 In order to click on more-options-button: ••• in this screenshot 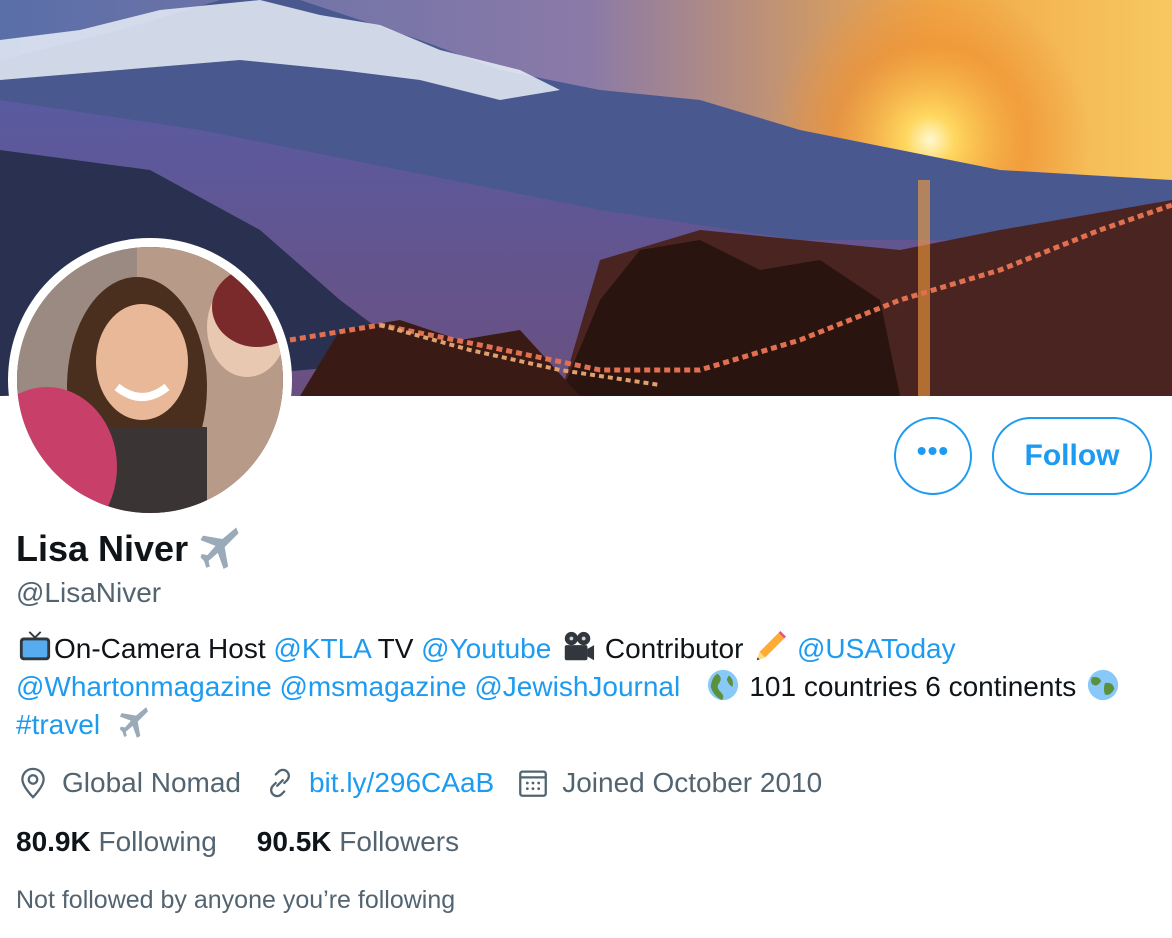, I will do `click(933, 456)`.